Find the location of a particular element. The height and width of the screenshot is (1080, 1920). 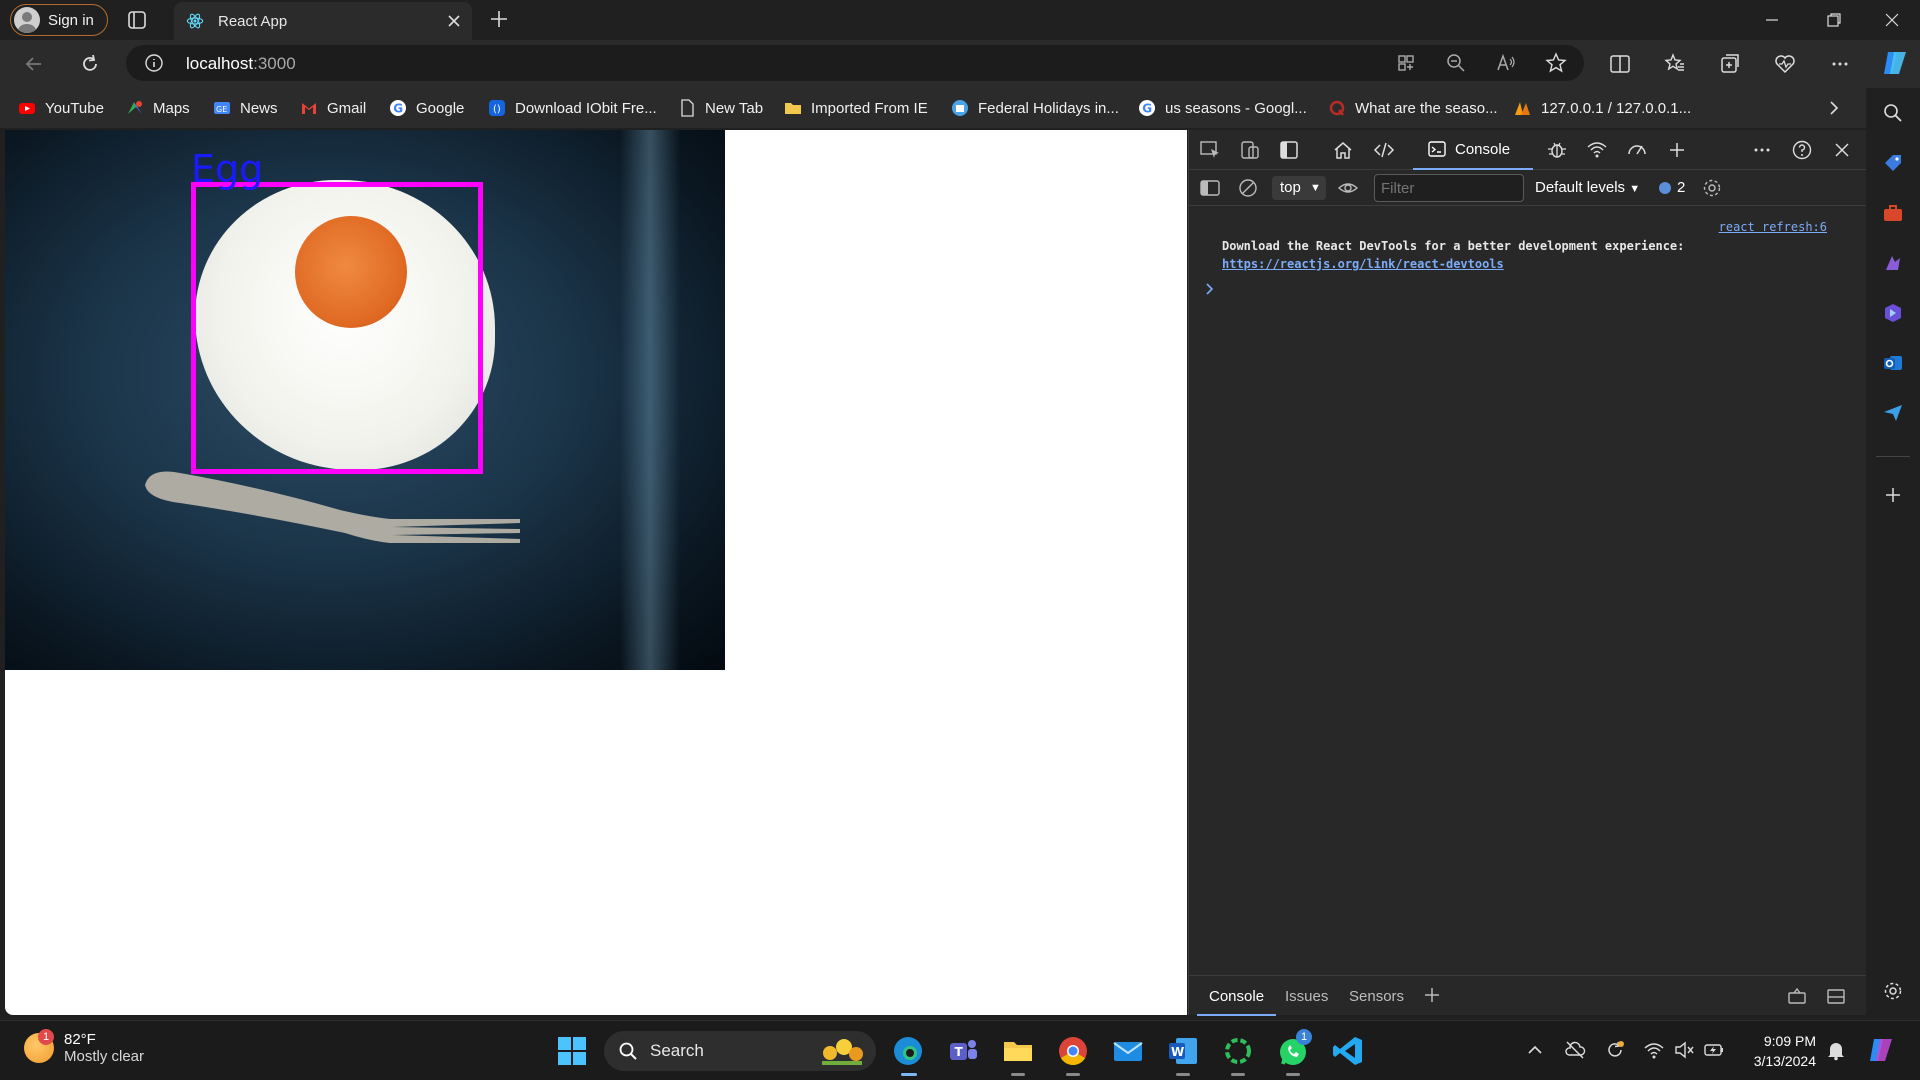

log-levels-dropdown: Default levels ▼ is located at coordinates (1587, 187).